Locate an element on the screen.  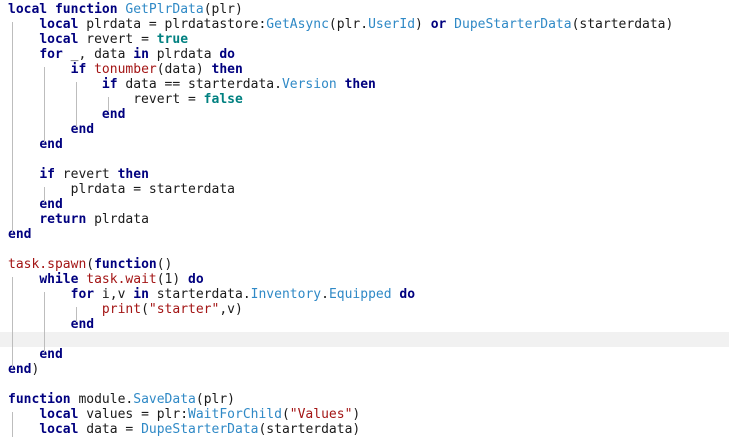
code-token: revert is located at coordinates (86, 174).